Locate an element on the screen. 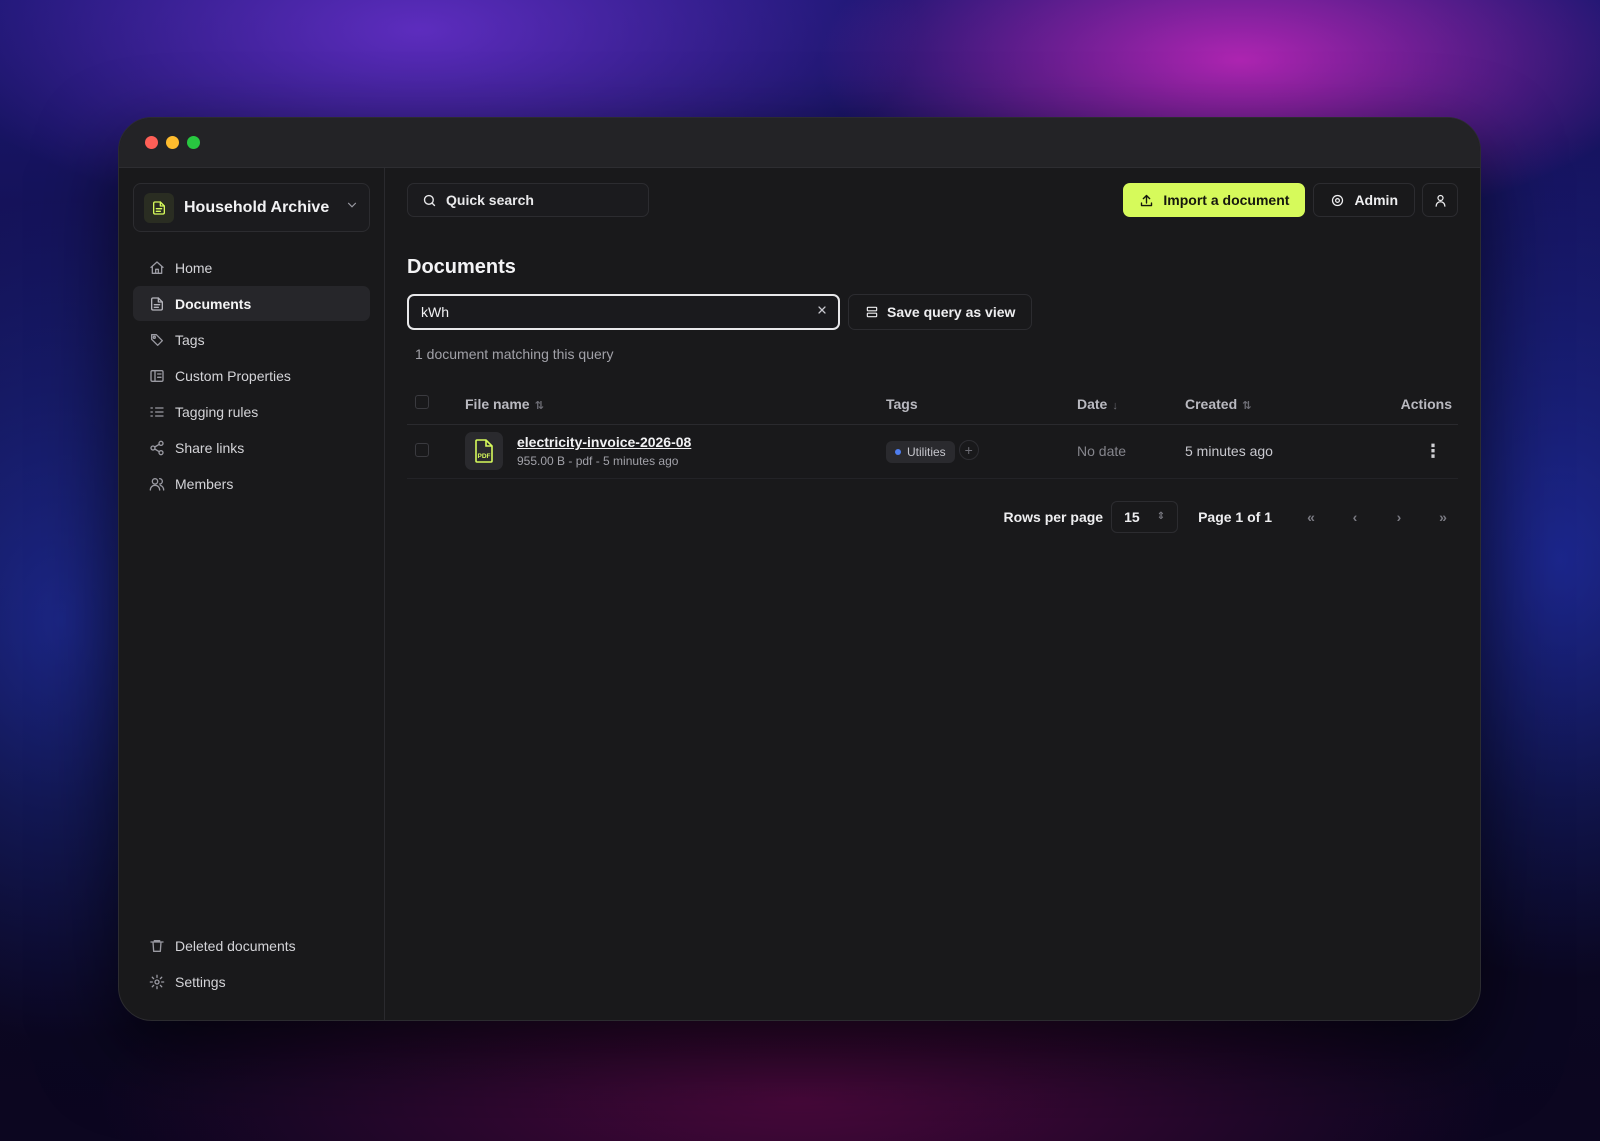  close-icon is located at coordinates (822, 310).